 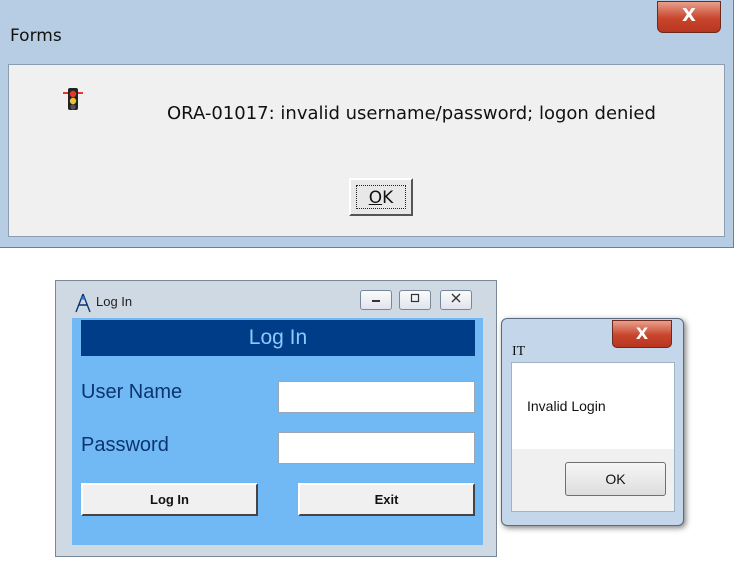 I want to click on it-message-text: Invalid Login, so click(x=566, y=406).